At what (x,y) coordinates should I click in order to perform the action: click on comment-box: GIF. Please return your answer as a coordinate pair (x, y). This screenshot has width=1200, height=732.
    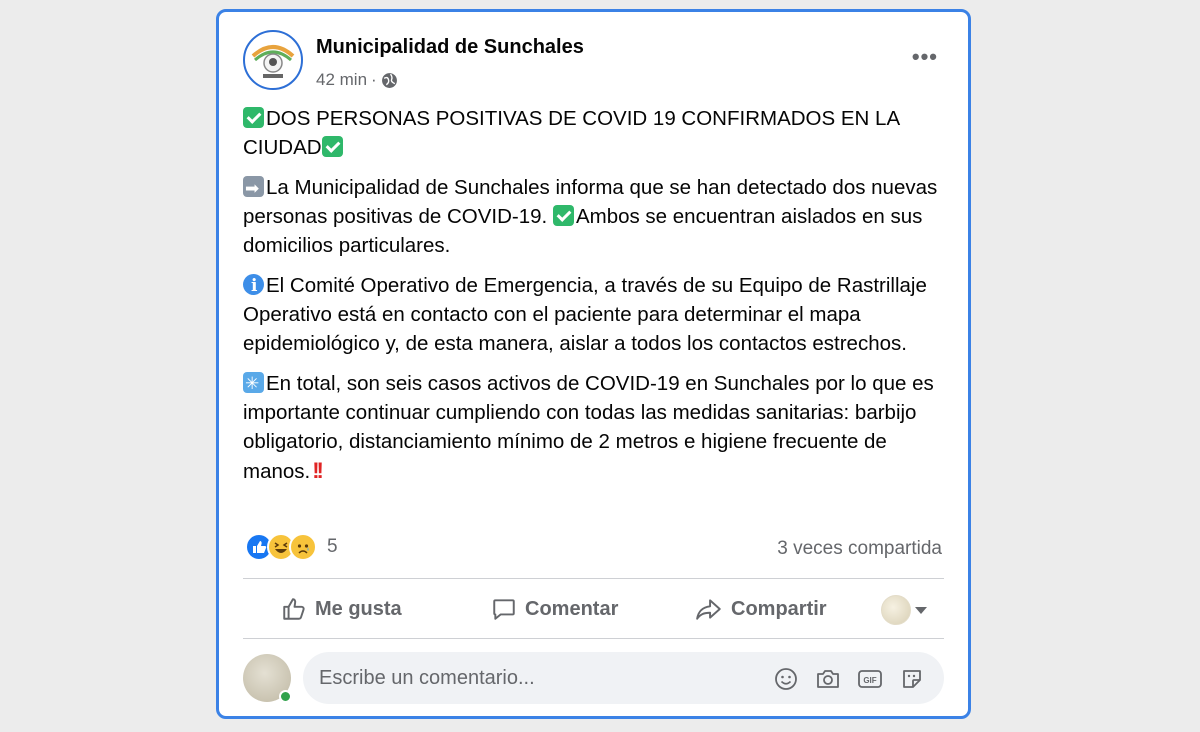
    Looking at the image, I should click on (623, 678).